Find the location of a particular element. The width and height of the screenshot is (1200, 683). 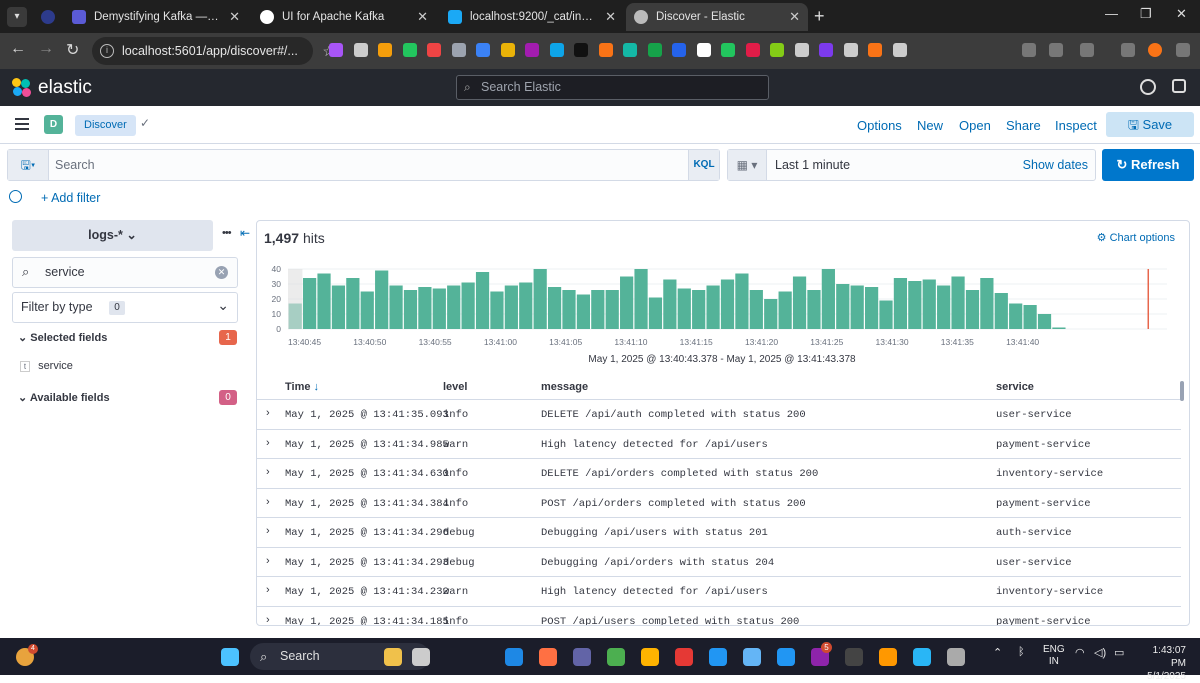

breadcrumb: Discover is located at coordinates (105, 125).